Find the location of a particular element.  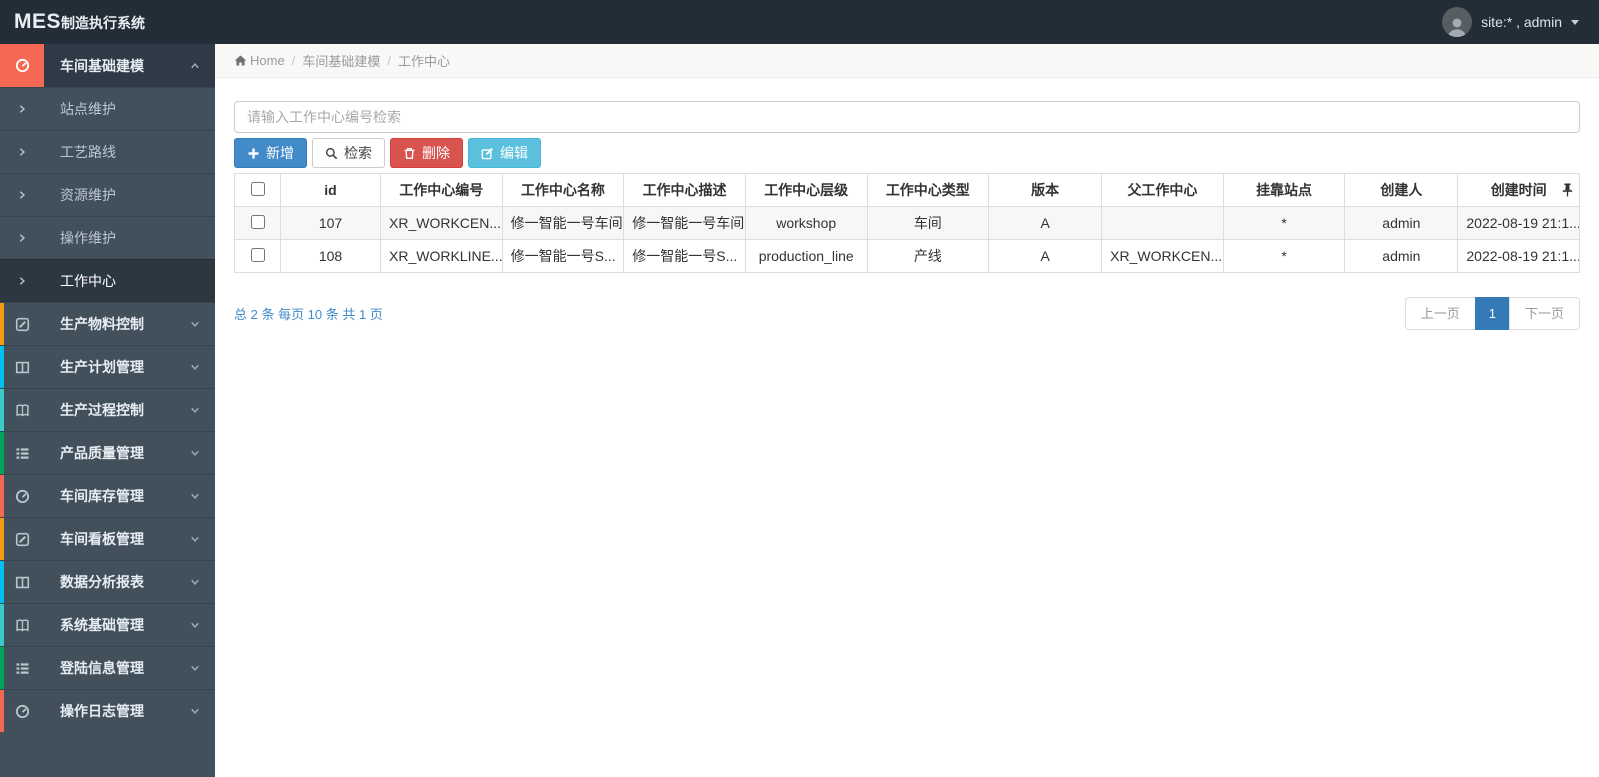

pencil-square-icon is located at coordinates (22, 324).